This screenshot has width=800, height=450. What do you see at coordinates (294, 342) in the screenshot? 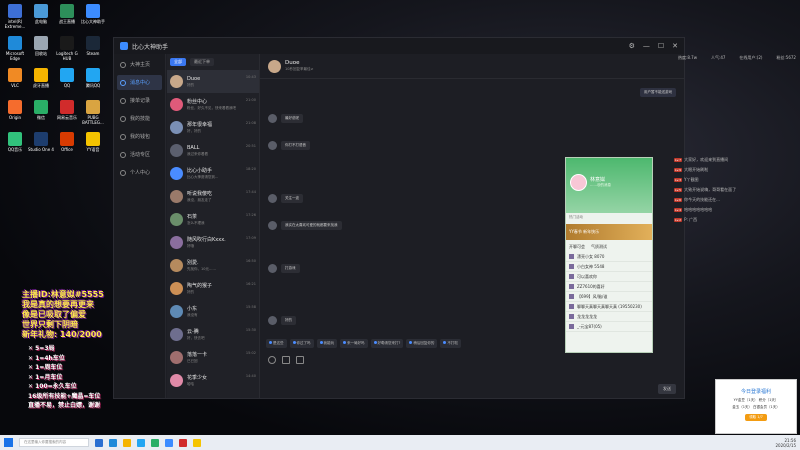
I see `quick-reply-dot-icon` at bounding box center [294, 342].